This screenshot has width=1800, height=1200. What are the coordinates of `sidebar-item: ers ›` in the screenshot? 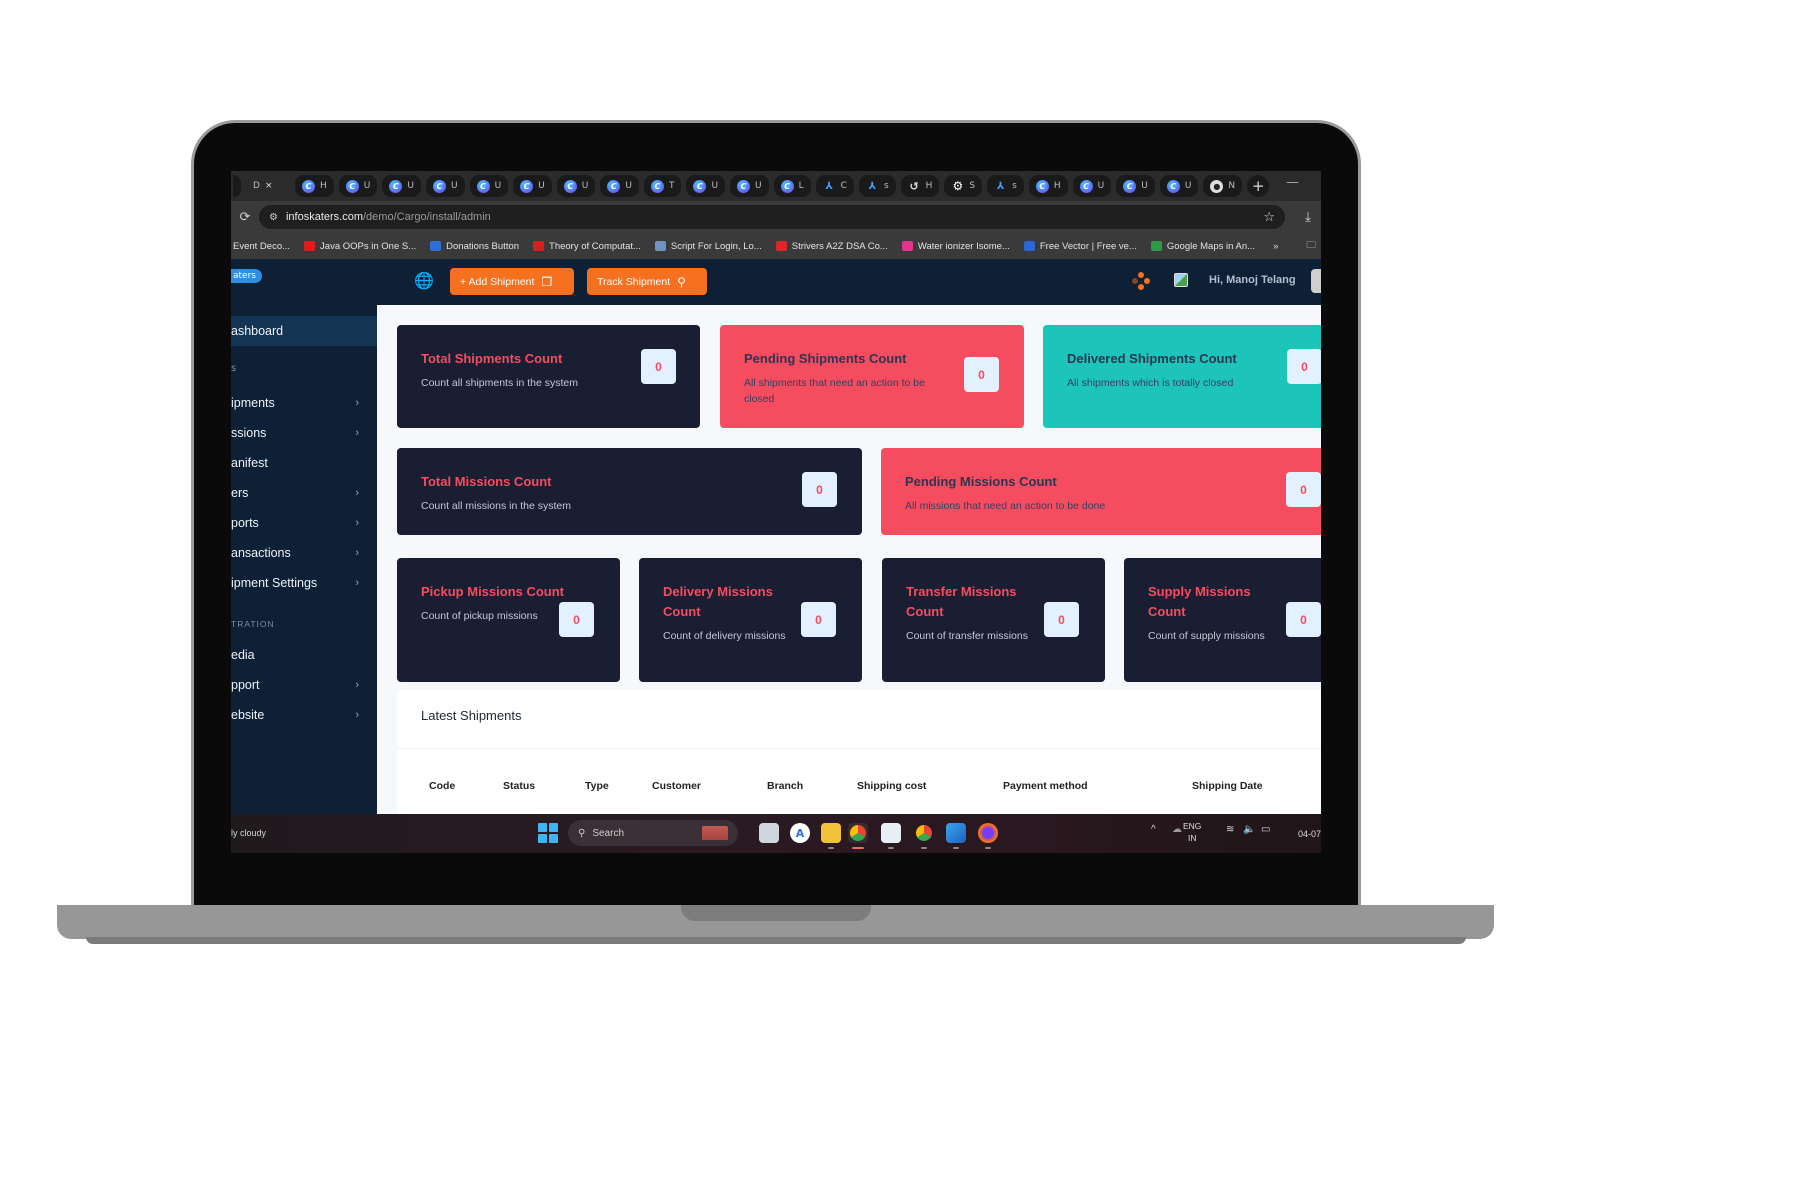 It's located at (304, 493).